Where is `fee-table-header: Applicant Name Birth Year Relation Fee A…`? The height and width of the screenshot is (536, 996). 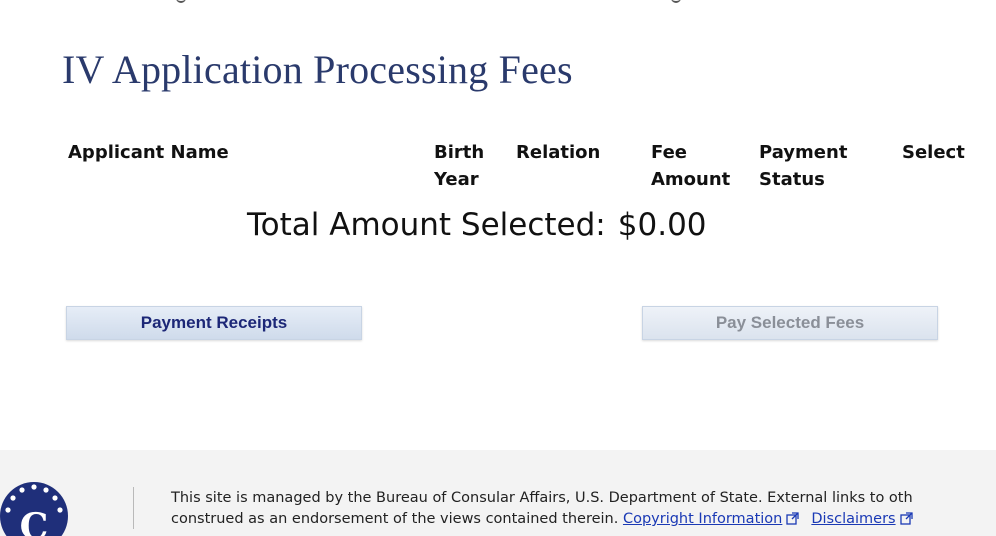 fee-table-header: Applicant Name Birth Year Relation Fee A… is located at coordinates (528, 169).